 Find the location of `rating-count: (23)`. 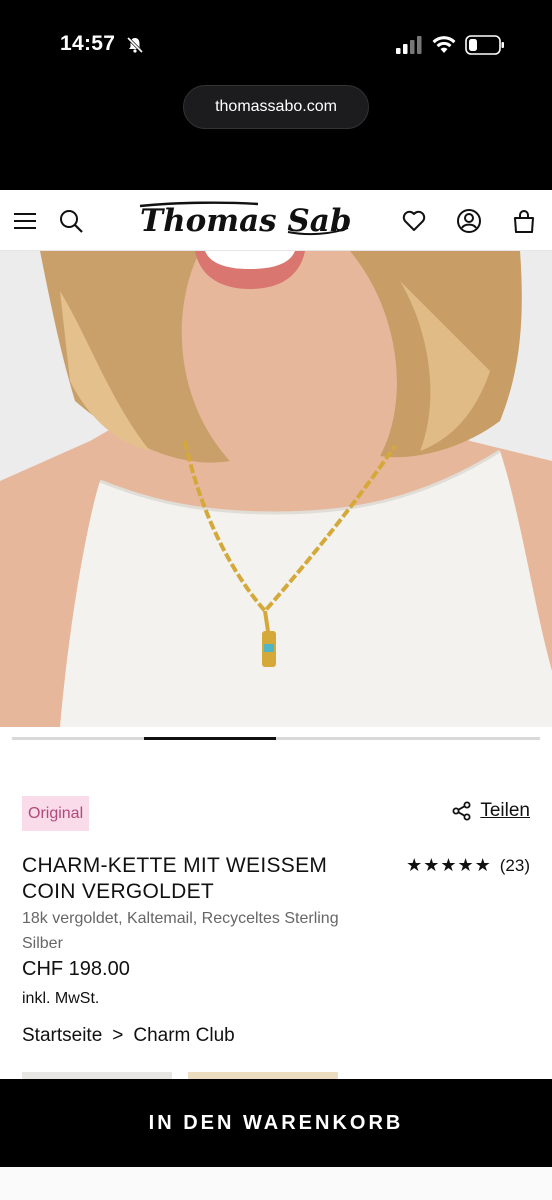

rating-count: (23) is located at coordinates (514, 865).